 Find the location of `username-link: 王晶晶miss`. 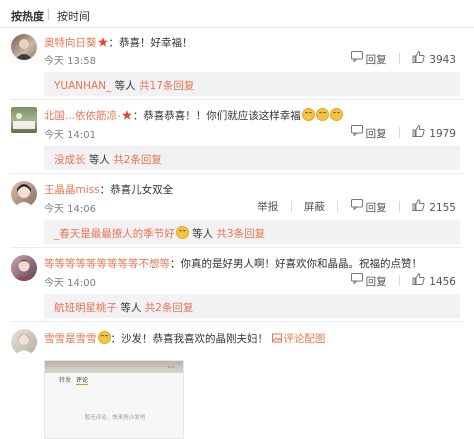

username-link: 王晶晶miss is located at coordinates (72, 190).